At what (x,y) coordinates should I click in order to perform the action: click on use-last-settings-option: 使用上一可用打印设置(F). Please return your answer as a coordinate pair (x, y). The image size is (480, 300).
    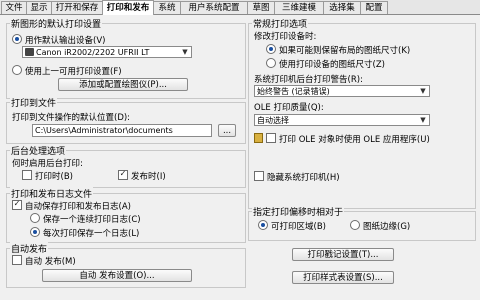
    Looking at the image, I should click on (67, 71).